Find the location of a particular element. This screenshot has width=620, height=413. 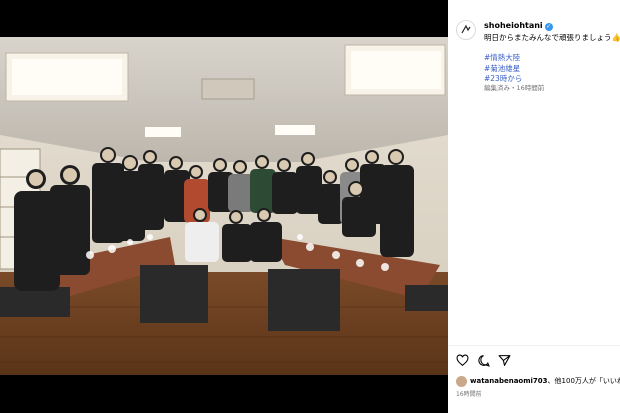

heart-icon is located at coordinates (462, 360).